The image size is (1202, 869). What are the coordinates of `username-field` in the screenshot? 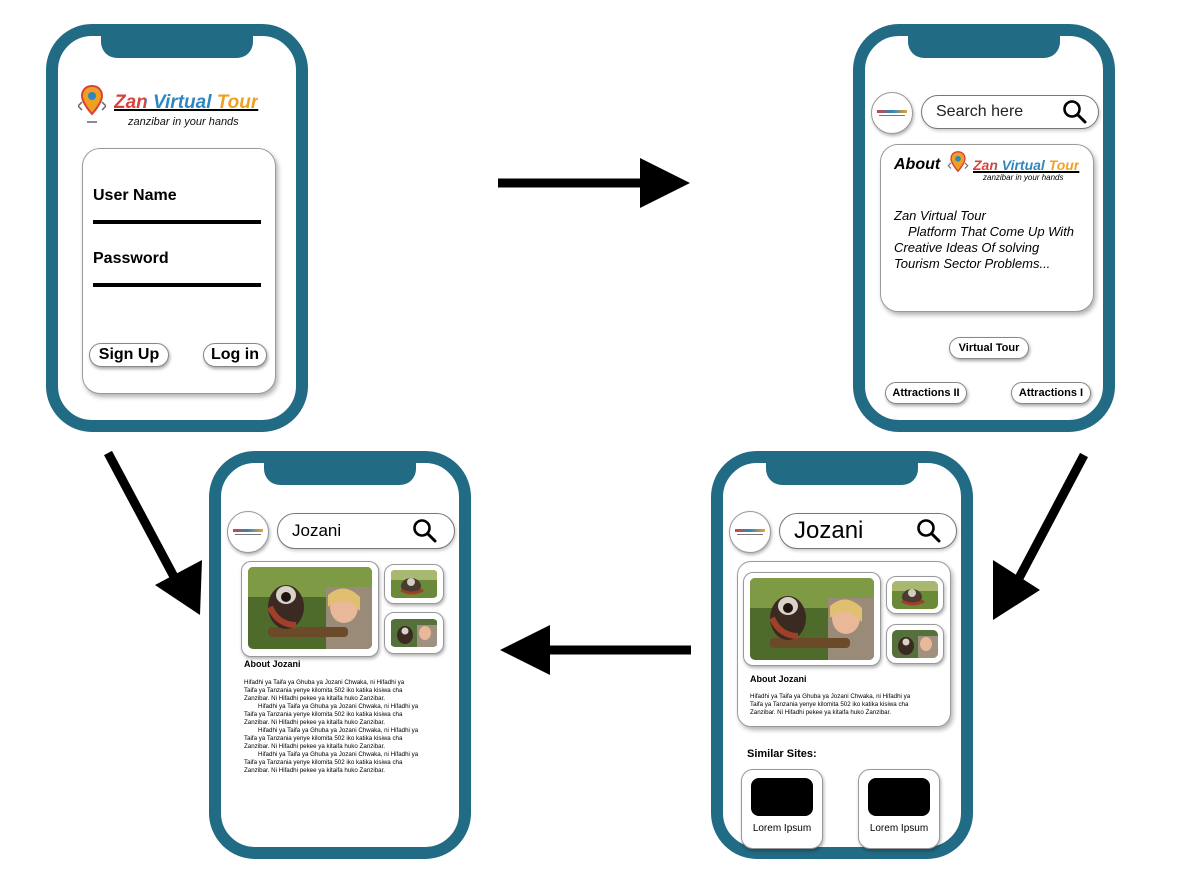 It's located at (177, 222).